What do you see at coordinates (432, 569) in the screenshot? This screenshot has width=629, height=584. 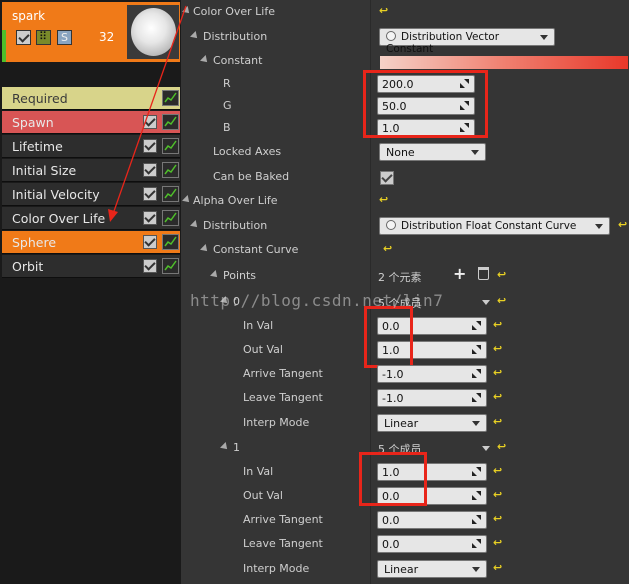 I see `p1-interp-mode-dropdown: Linear` at bounding box center [432, 569].